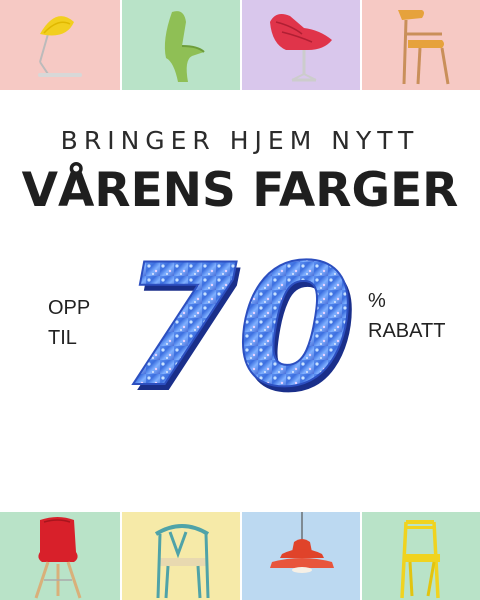 The height and width of the screenshot is (600, 480). Describe the element at coordinates (184, 46) in the screenshot. I see `panton-chair-icon` at that location.